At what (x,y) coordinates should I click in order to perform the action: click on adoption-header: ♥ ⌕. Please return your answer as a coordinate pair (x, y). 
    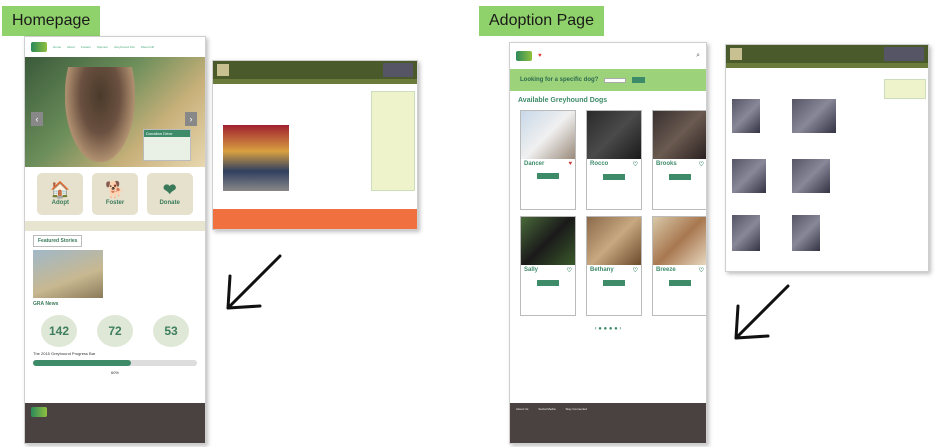
    Looking at the image, I should click on (608, 56).